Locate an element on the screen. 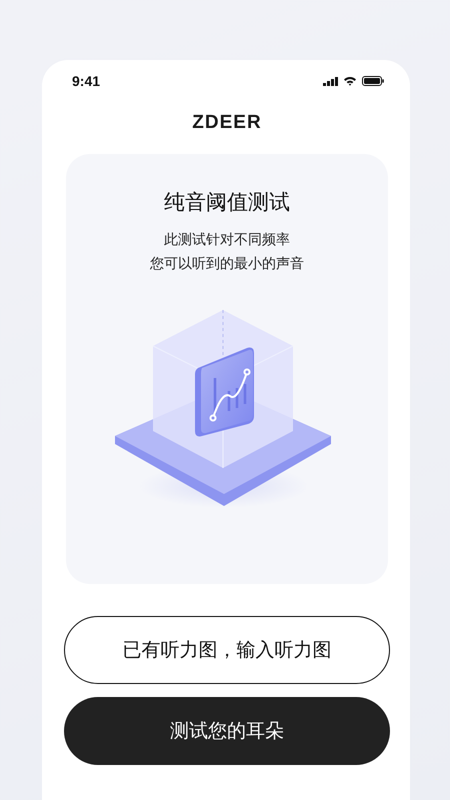 The width and height of the screenshot is (450, 800). chart-tile-icon is located at coordinates (224, 392).